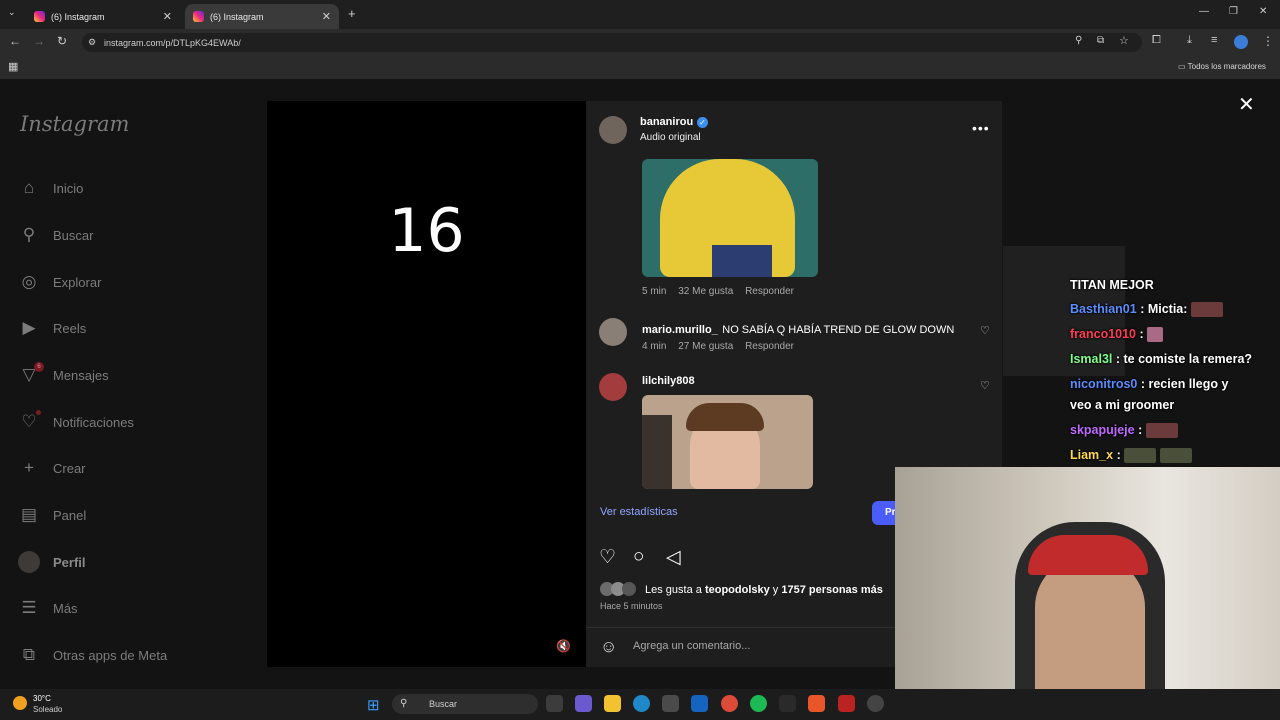 The height and width of the screenshot is (720, 1280). What do you see at coordinates (639, 512) in the screenshot?
I see `view-insights-link: Ver estadísticas` at bounding box center [639, 512].